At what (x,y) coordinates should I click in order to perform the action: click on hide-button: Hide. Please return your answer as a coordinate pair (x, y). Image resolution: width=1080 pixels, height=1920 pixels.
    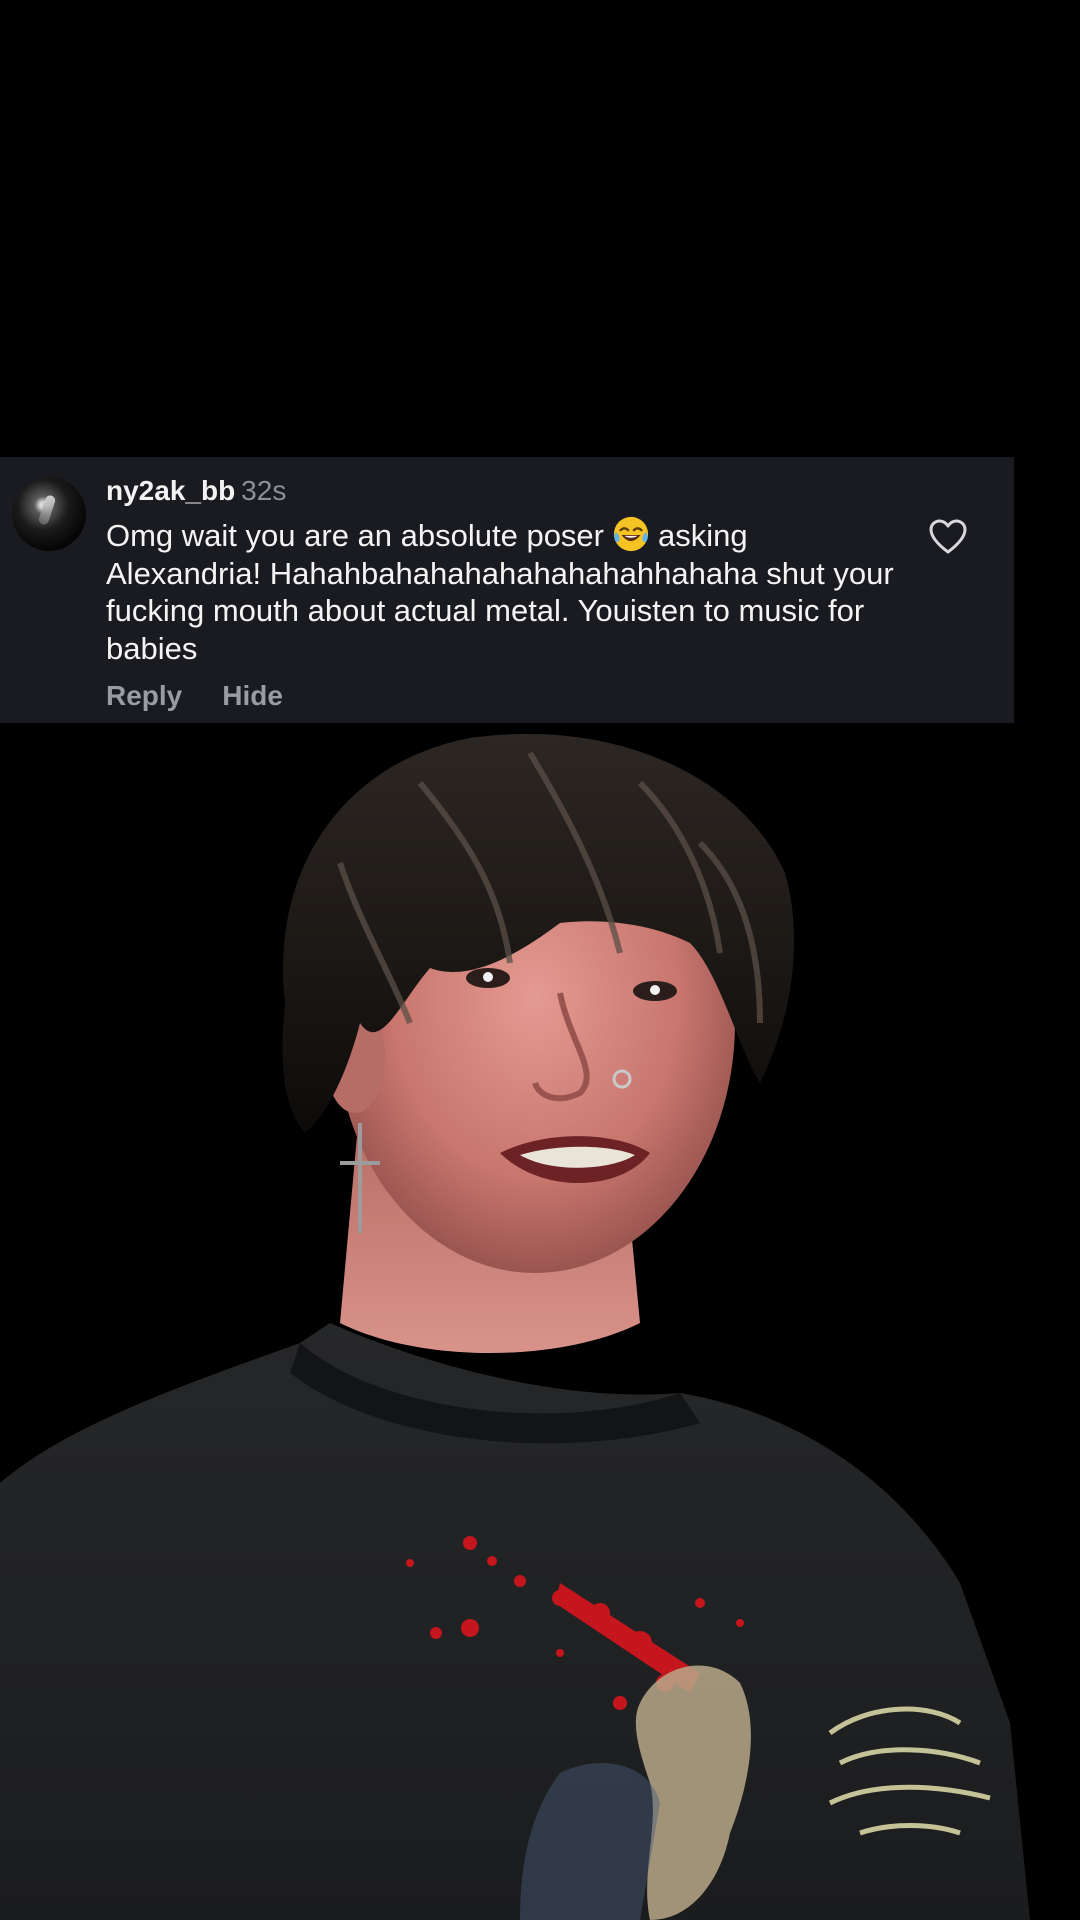
    Looking at the image, I should click on (252, 695).